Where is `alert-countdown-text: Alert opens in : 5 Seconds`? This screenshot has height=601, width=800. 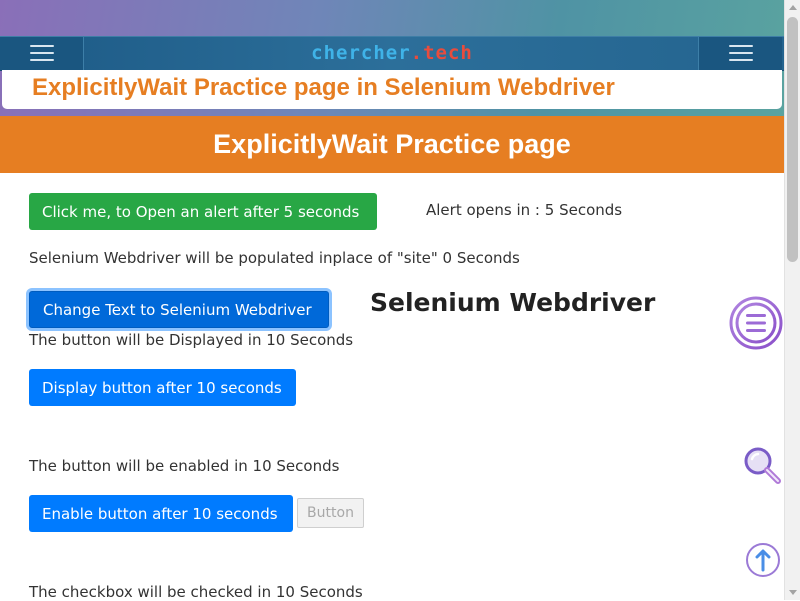 alert-countdown-text: Alert opens in : 5 Seconds is located at coordinates (524, 210).